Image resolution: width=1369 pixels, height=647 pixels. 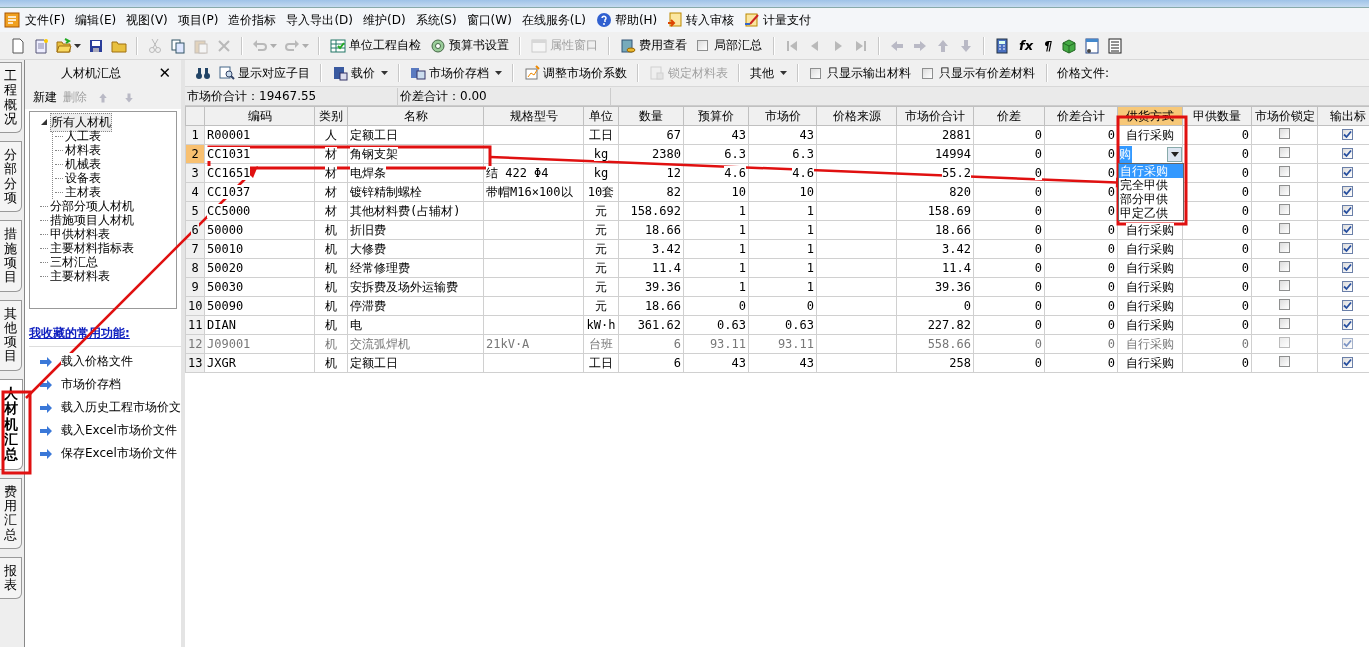 What do you see at coordinates (935, 116) in the screenshot?
I see `column-header: 市场价合计` at bounding box center [935, 116].